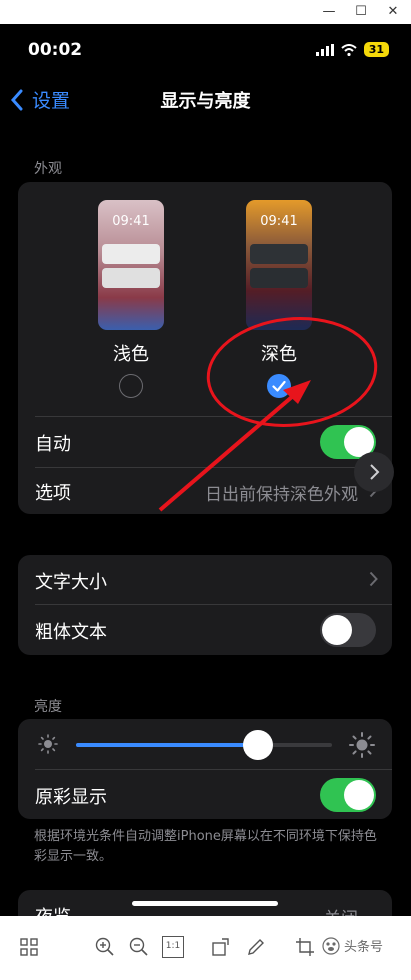 Image resolution: width=411 pixels, height=980 pixels. What do you see at coordinates (131, 354) in the screenshot?
I see `light-mode-label: 浅色` at bounding box center [131, 354].